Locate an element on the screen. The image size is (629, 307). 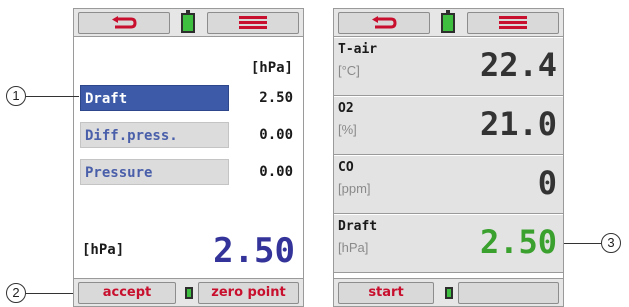
row-value: 2.50 is located at coordinates (276, 98).